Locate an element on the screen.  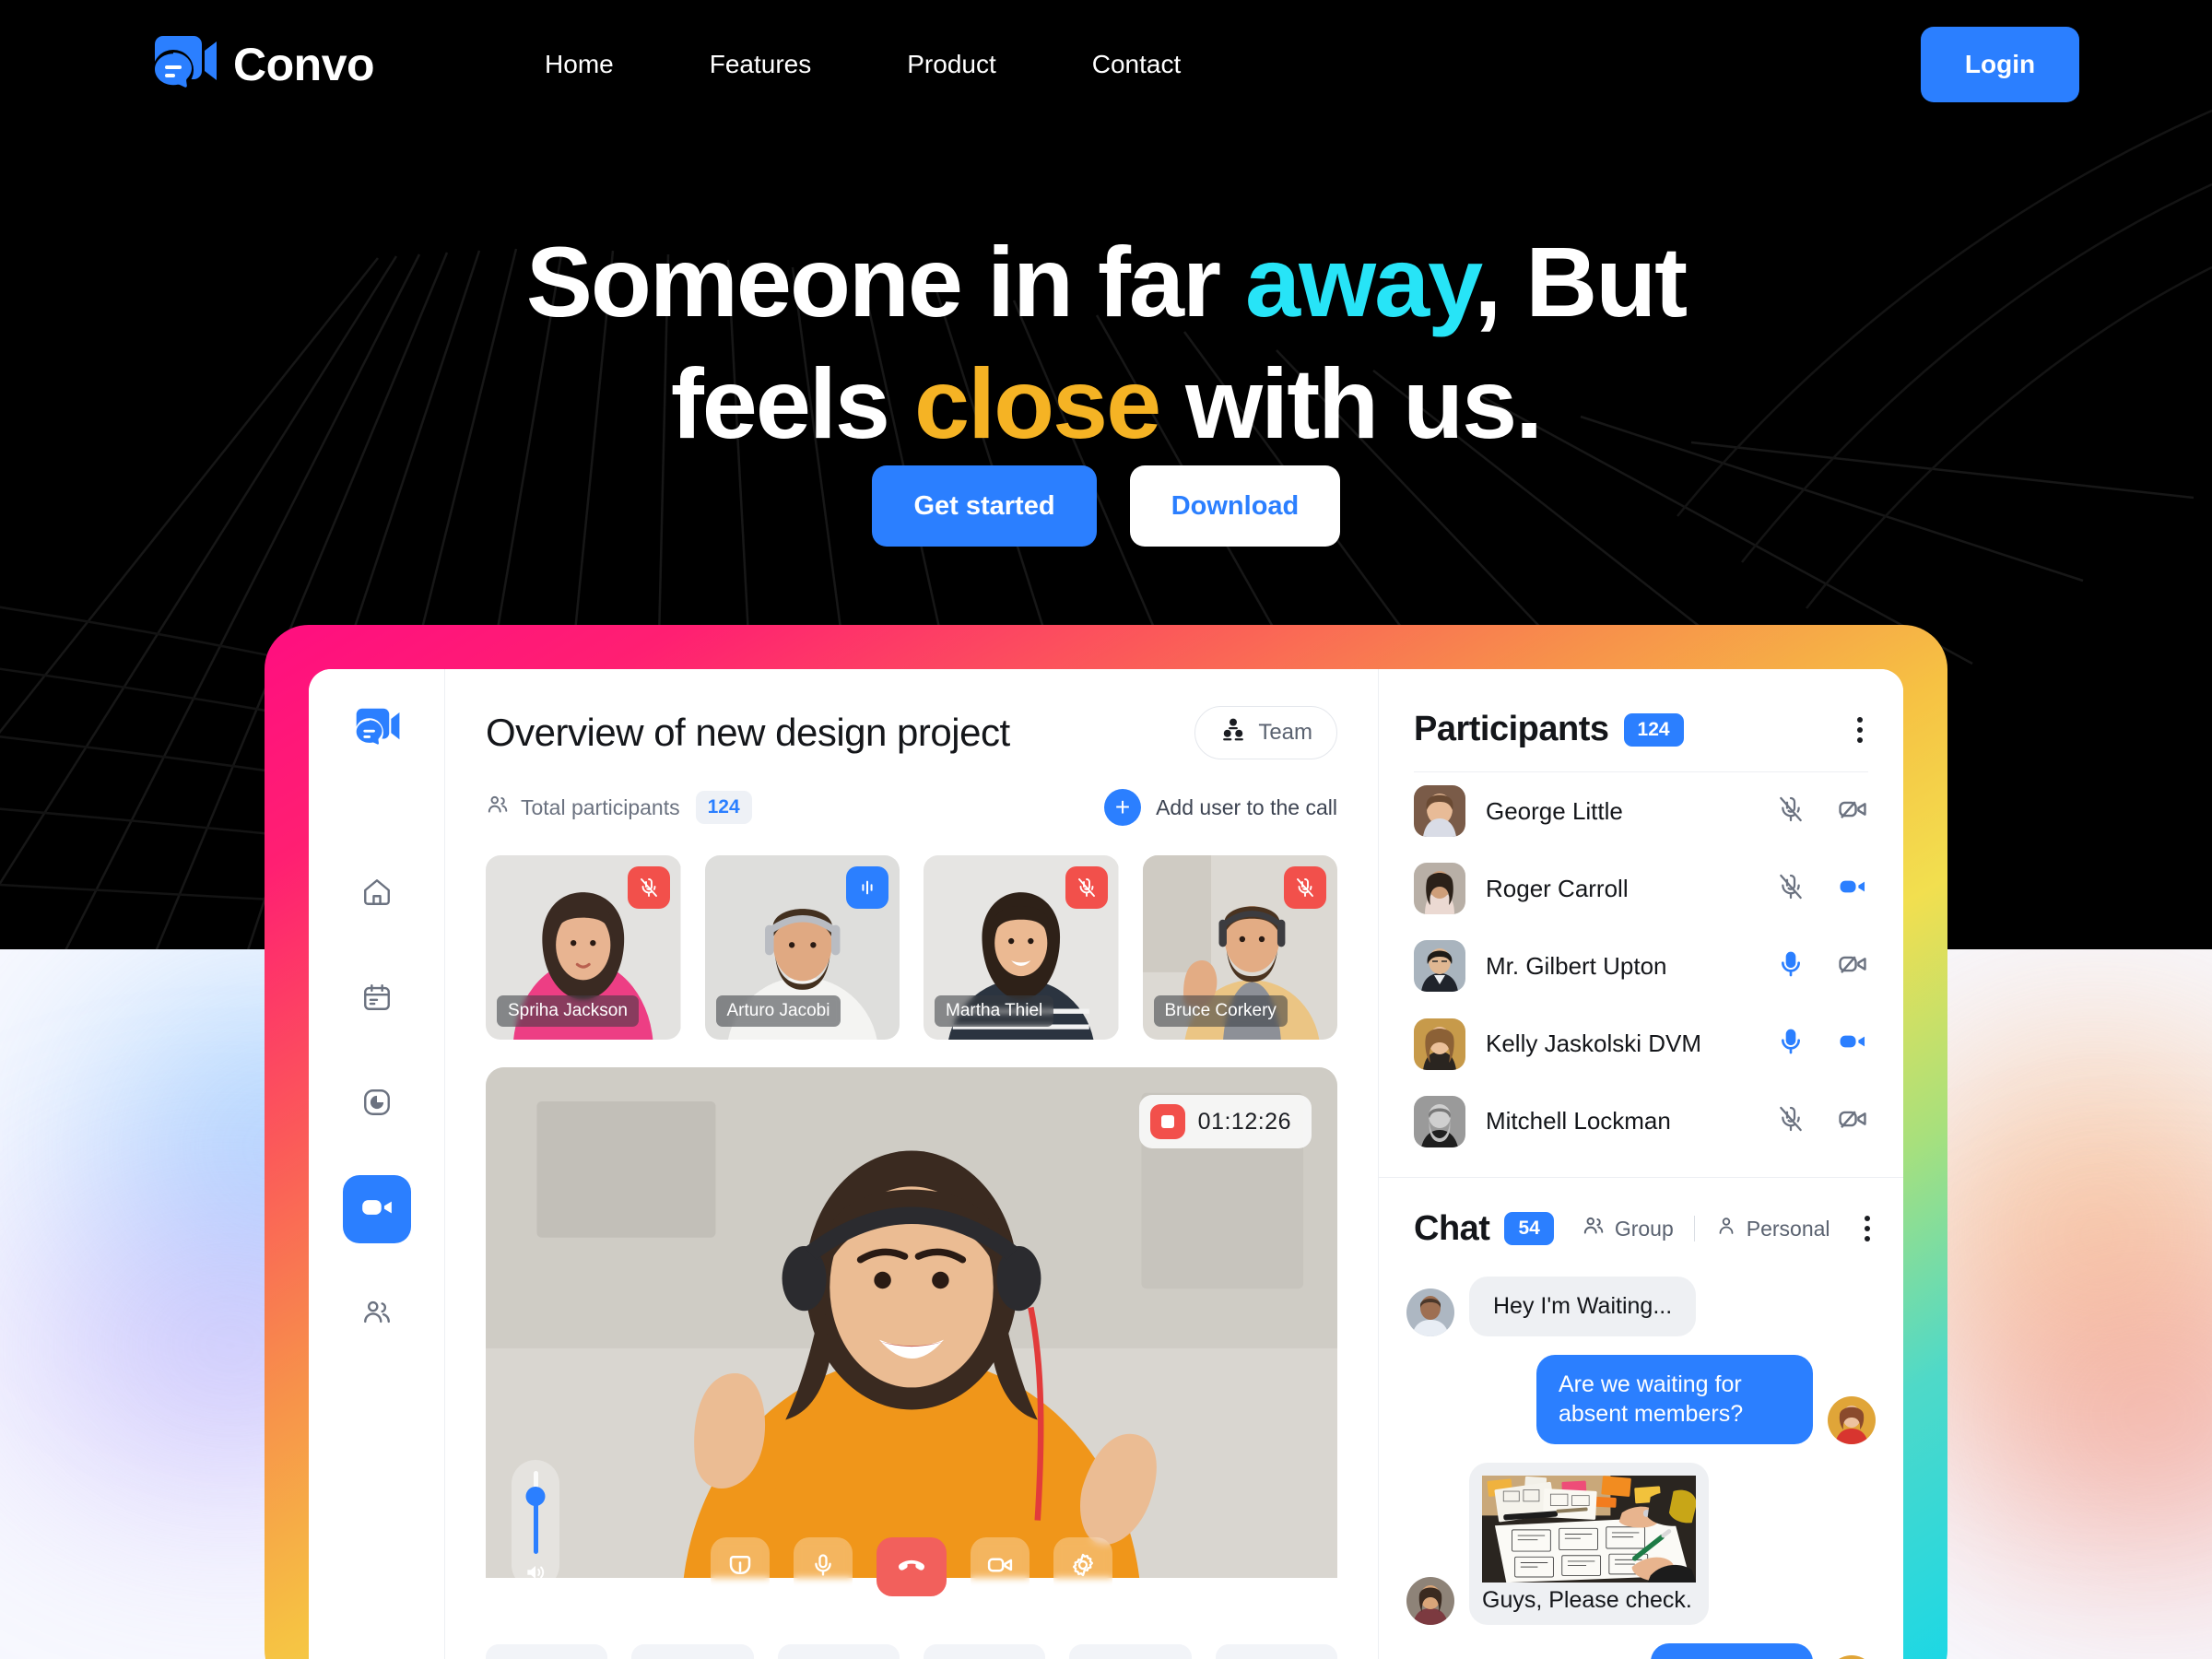
sidebar-item-calendar is located at coordinates (377, 999).